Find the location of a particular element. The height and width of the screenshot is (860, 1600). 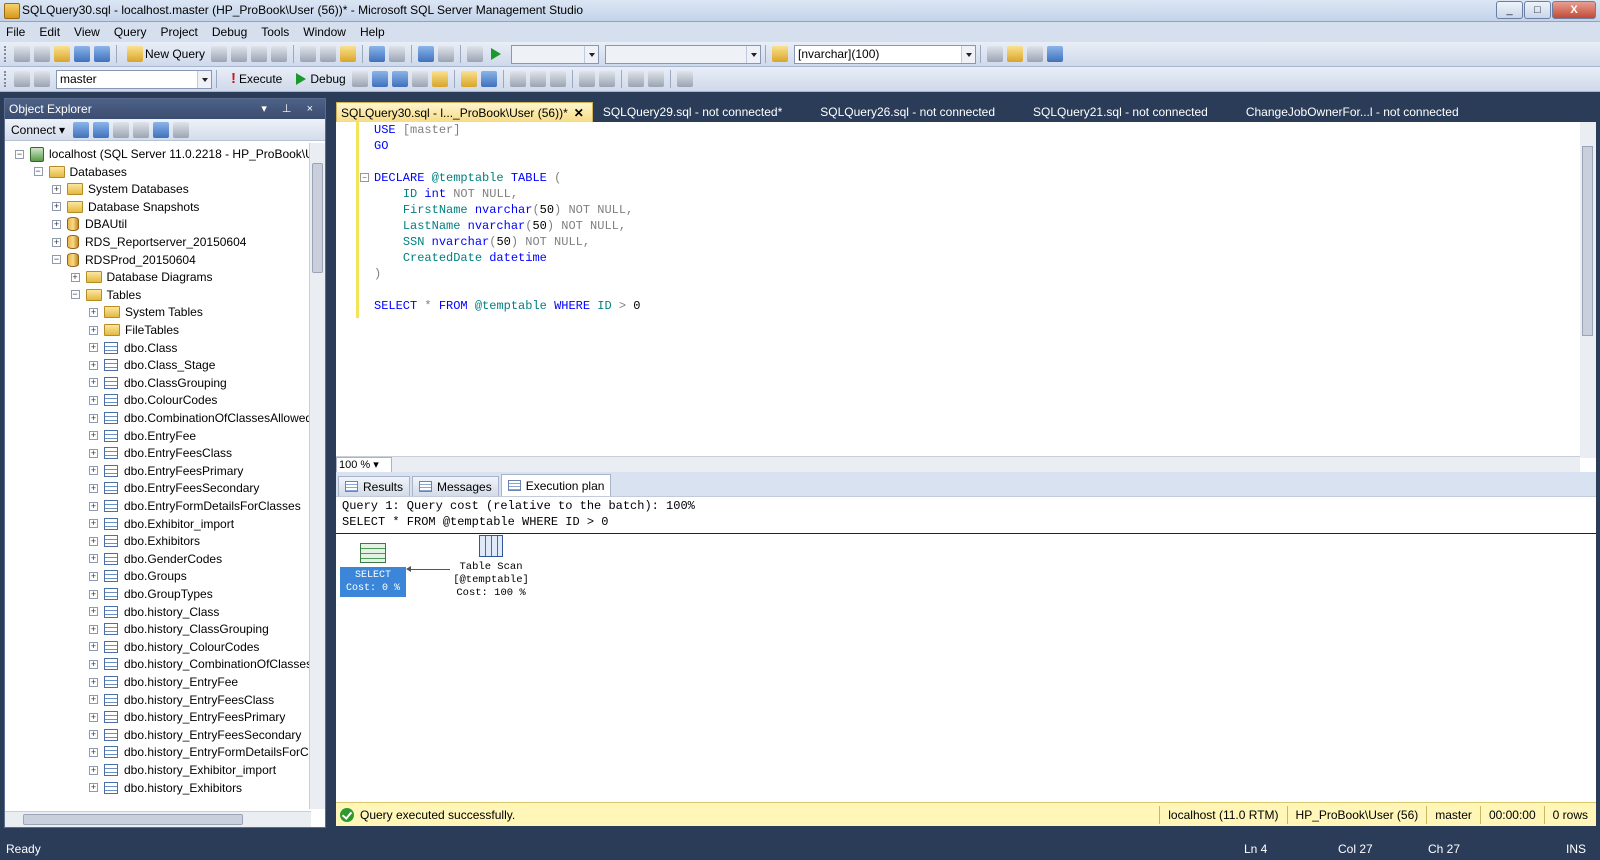

tree-node: + Database Diagrams is located at coordinates (141, 277).